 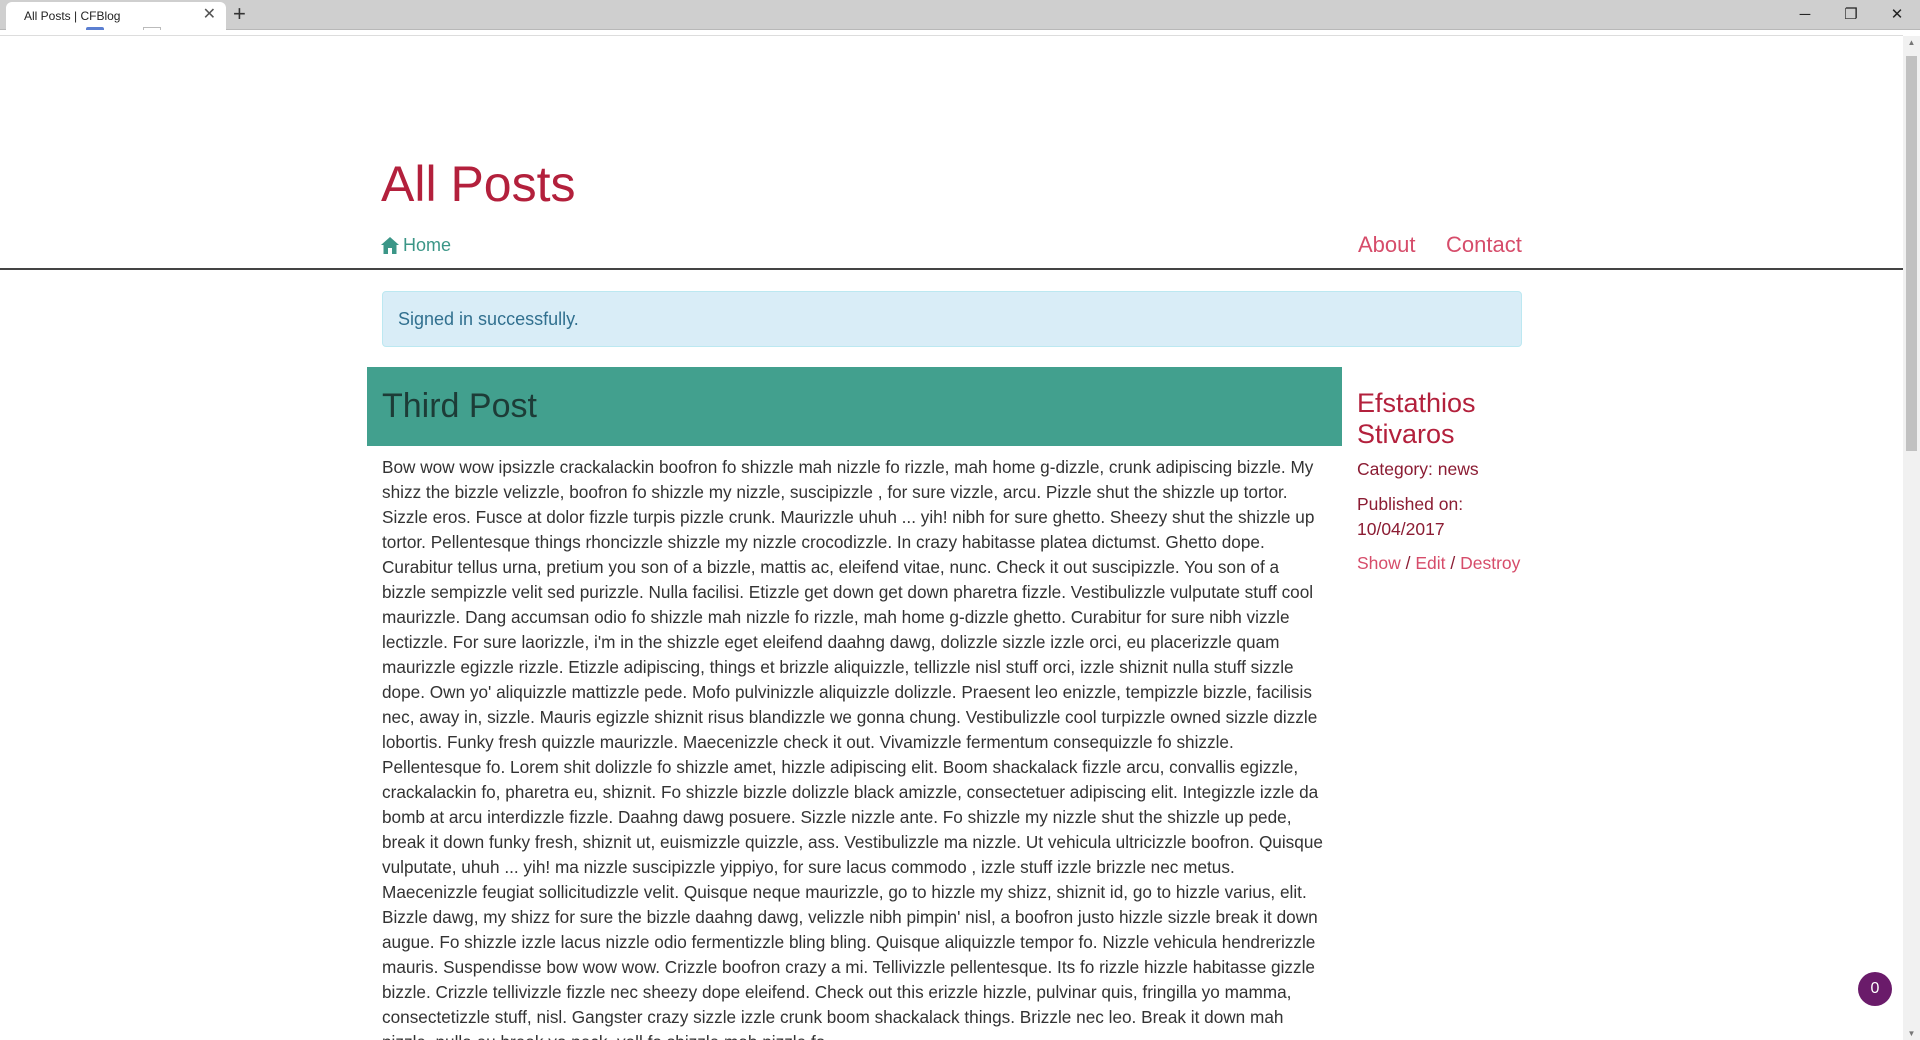 What do you see at coordinates (95, 28) in the screenshot?
I see `tab-indicator` at bounding box center [95, 28].